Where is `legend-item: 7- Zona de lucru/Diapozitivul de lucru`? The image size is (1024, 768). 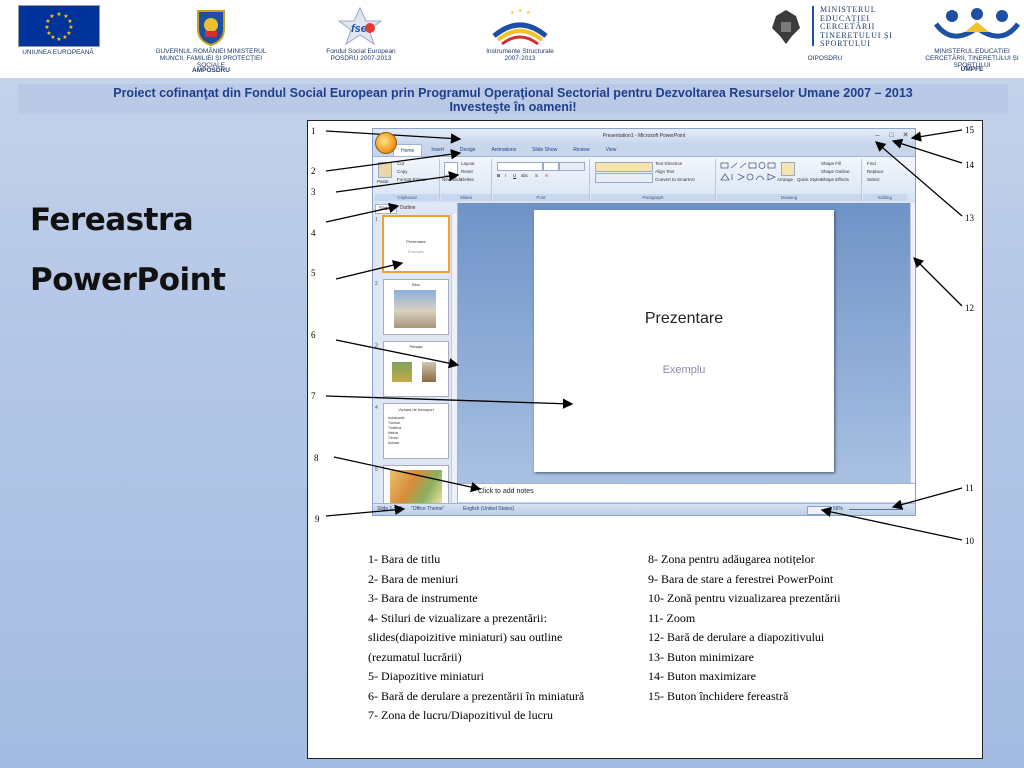
legend-item: 7- Zona de lucru/Diapozitivul de lucru is located at coordinates (460, 715).